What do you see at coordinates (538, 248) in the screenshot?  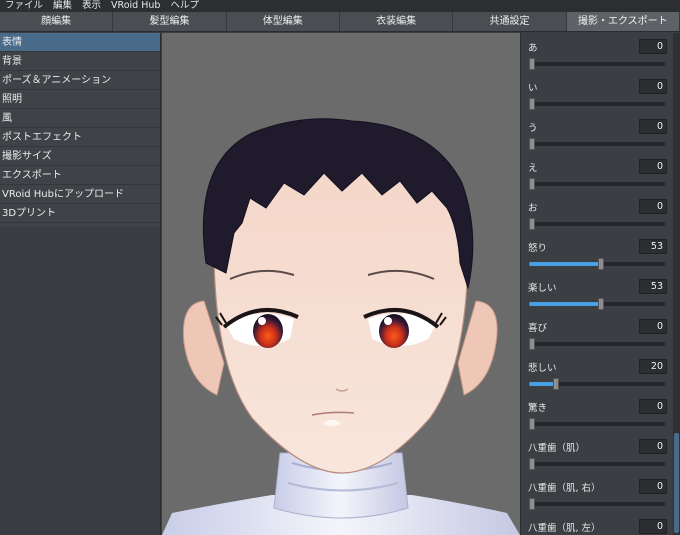 I see `expression-label: 怒り` at bounding box center [538, 248].